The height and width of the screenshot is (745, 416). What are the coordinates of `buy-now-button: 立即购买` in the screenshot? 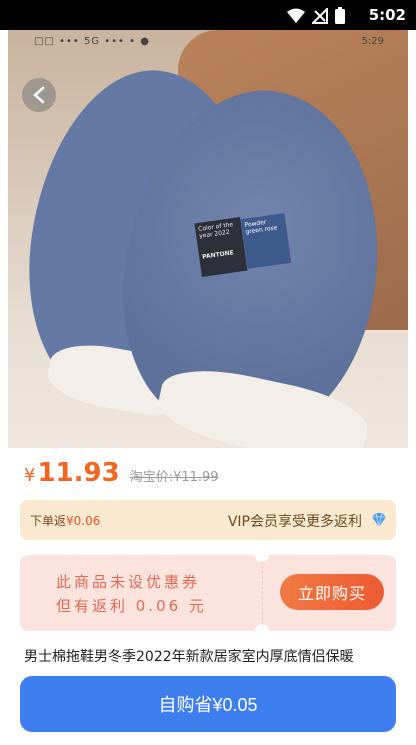 It's located at (332, 592).